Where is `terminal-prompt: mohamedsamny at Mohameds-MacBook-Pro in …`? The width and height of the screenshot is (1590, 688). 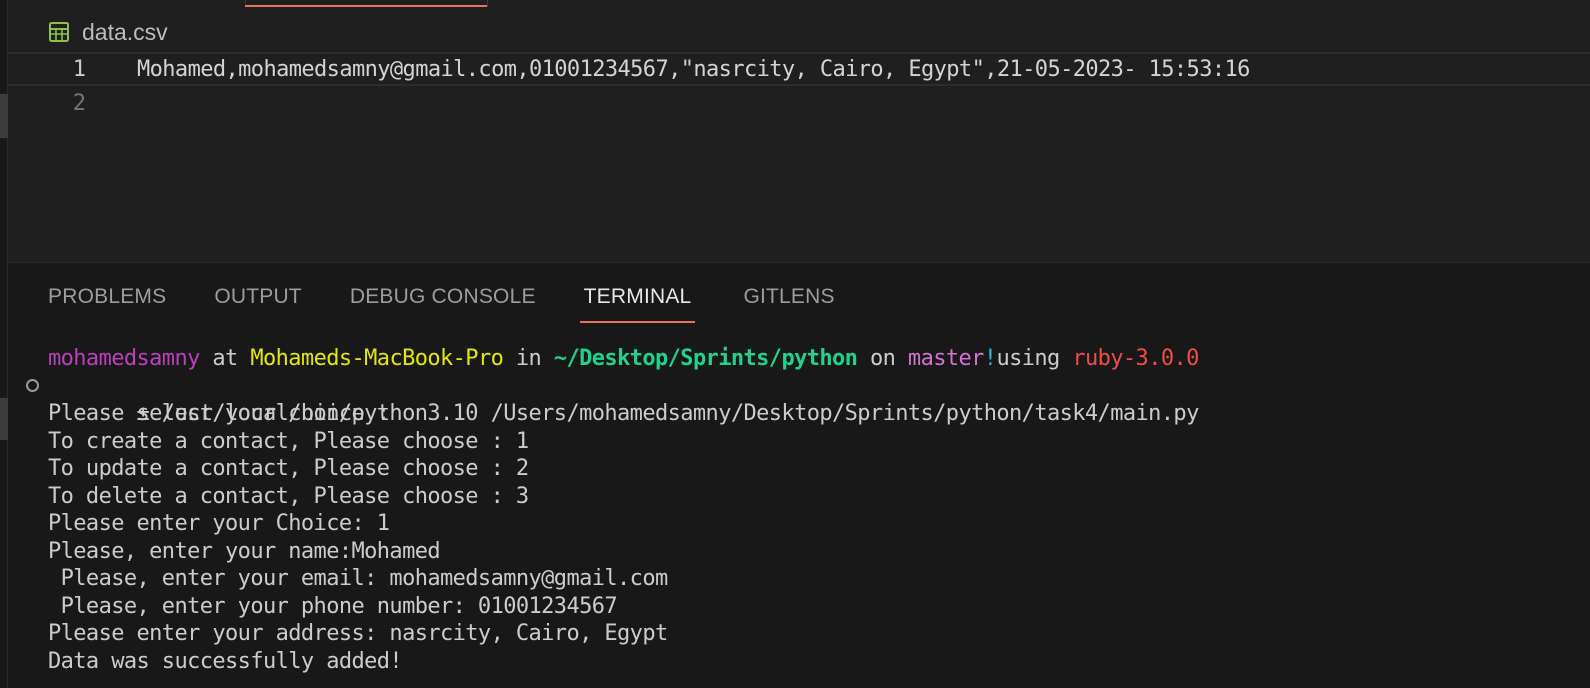
terminal-prompt: mohamedsamny at Mohameds-MacBook-Pro in … is located at coordinates (813, 359).